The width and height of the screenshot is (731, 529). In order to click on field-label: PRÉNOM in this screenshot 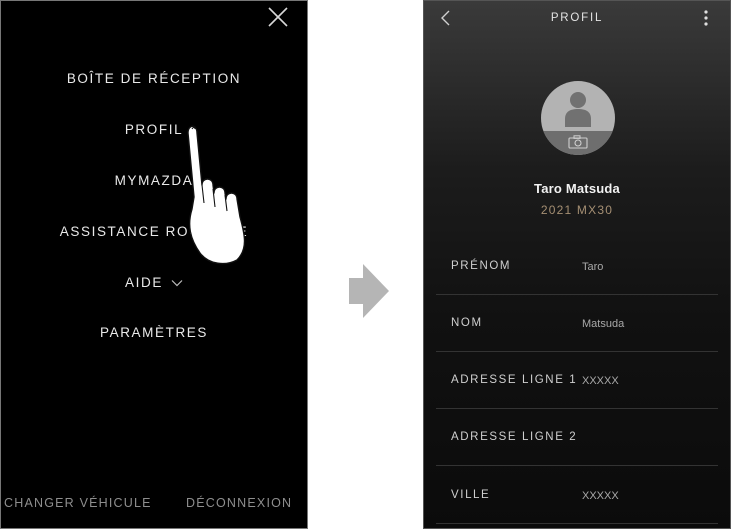, I will do `click(481, 266)`.